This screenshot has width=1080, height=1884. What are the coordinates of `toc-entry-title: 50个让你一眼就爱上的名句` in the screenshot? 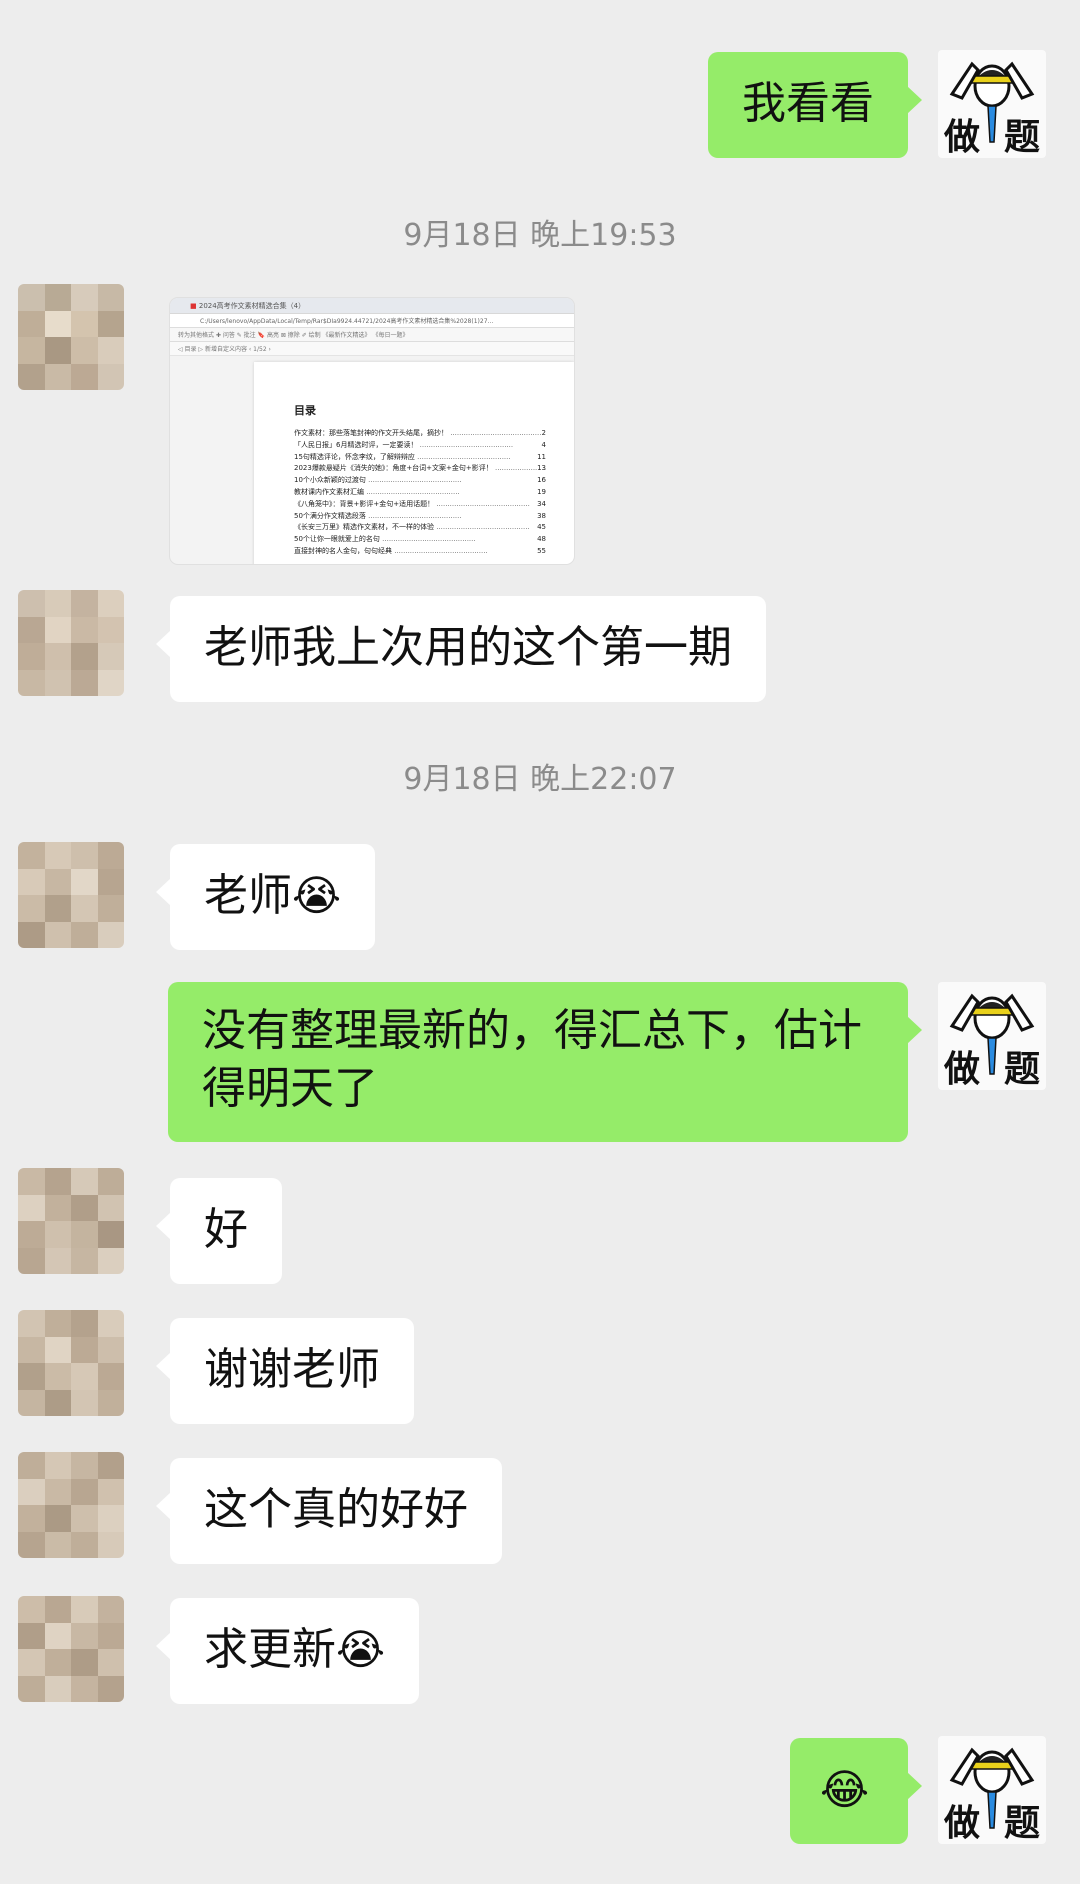 It's located at (337, 539).